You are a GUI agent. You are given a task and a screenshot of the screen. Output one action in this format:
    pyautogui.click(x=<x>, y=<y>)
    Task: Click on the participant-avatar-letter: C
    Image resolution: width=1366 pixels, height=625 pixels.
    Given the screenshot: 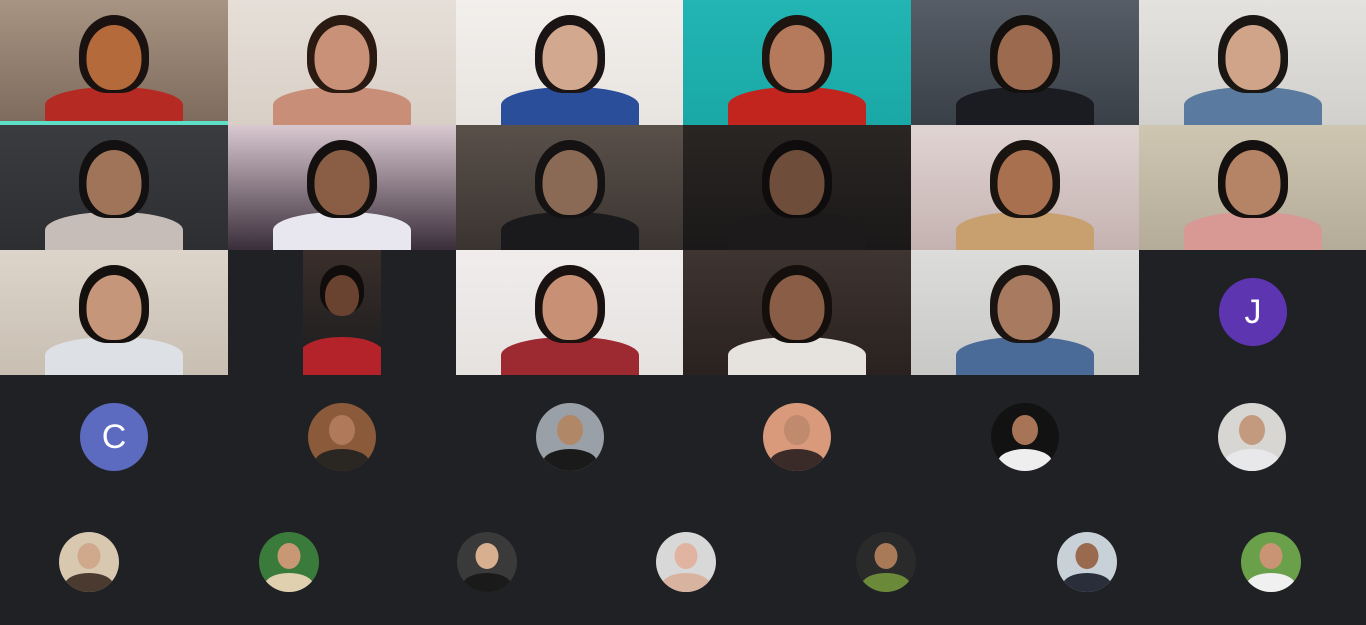 What is the action you would take?
    pyautogui.click(x=114, y=437)
    